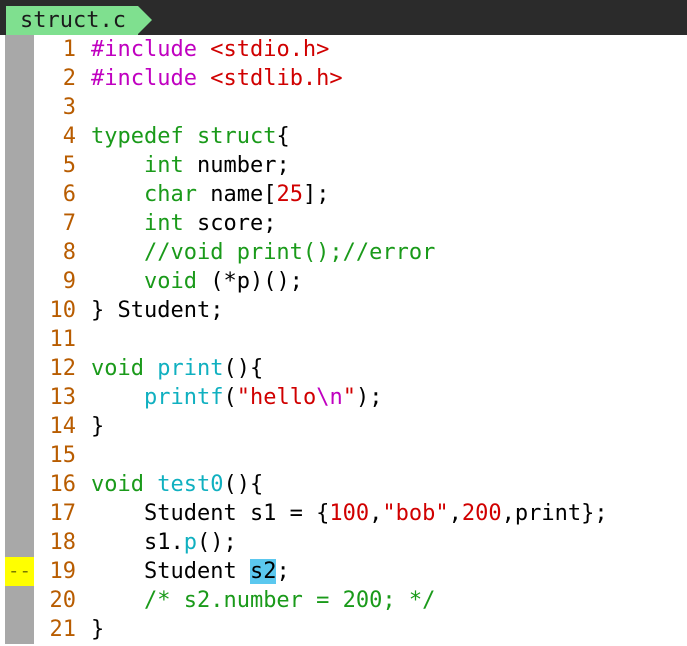 This screenshot has height=646, width=687. I want to click on line-number: 12, so click(63, 368).